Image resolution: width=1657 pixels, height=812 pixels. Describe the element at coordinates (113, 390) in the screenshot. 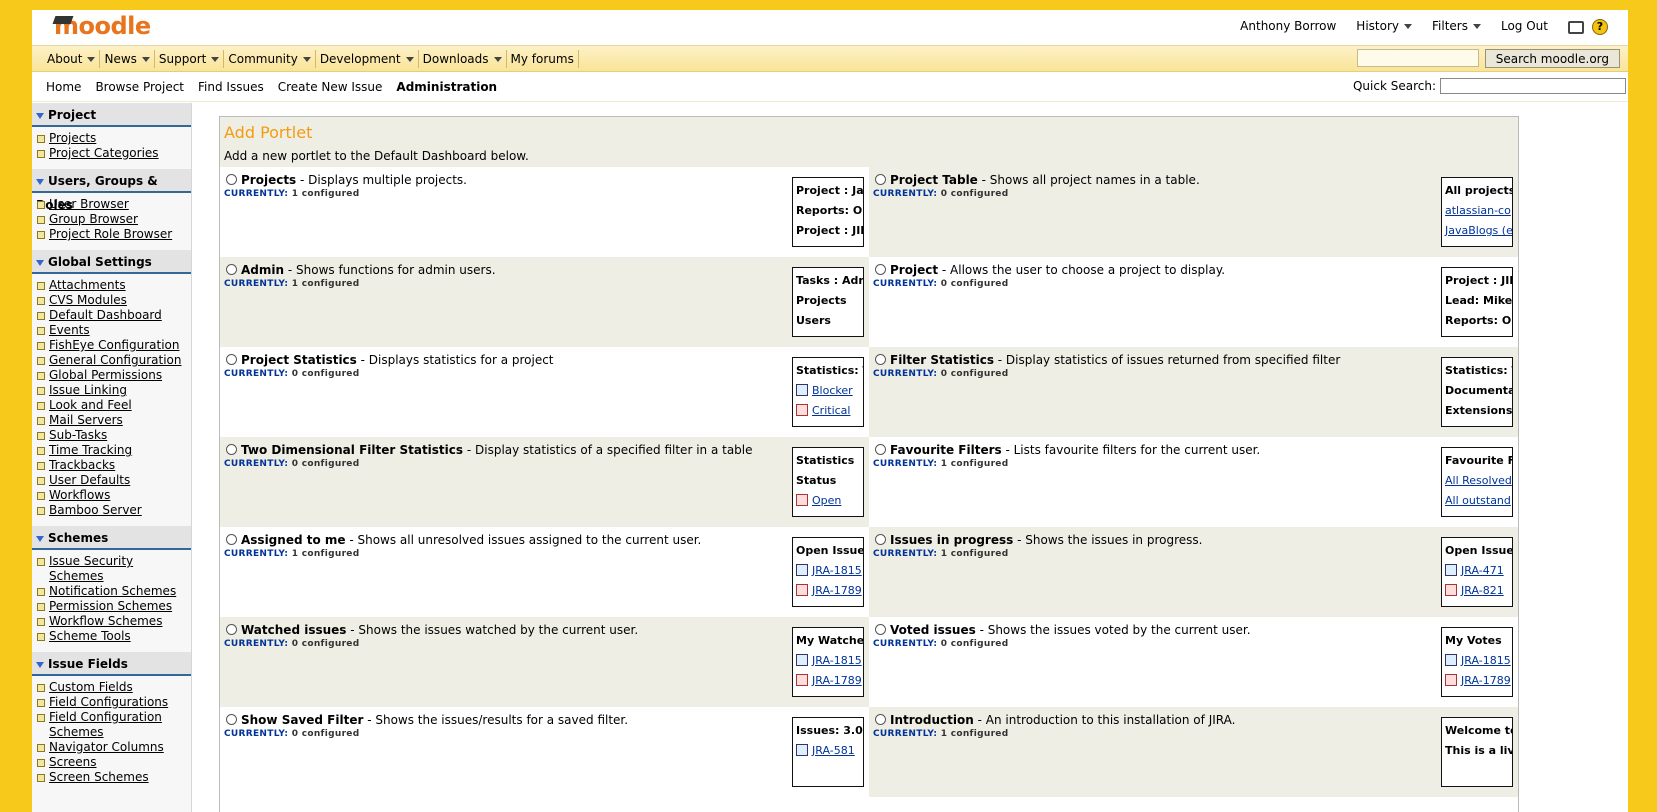

I see `sidebar-item-issue-linking: Issue Linking` at that location.